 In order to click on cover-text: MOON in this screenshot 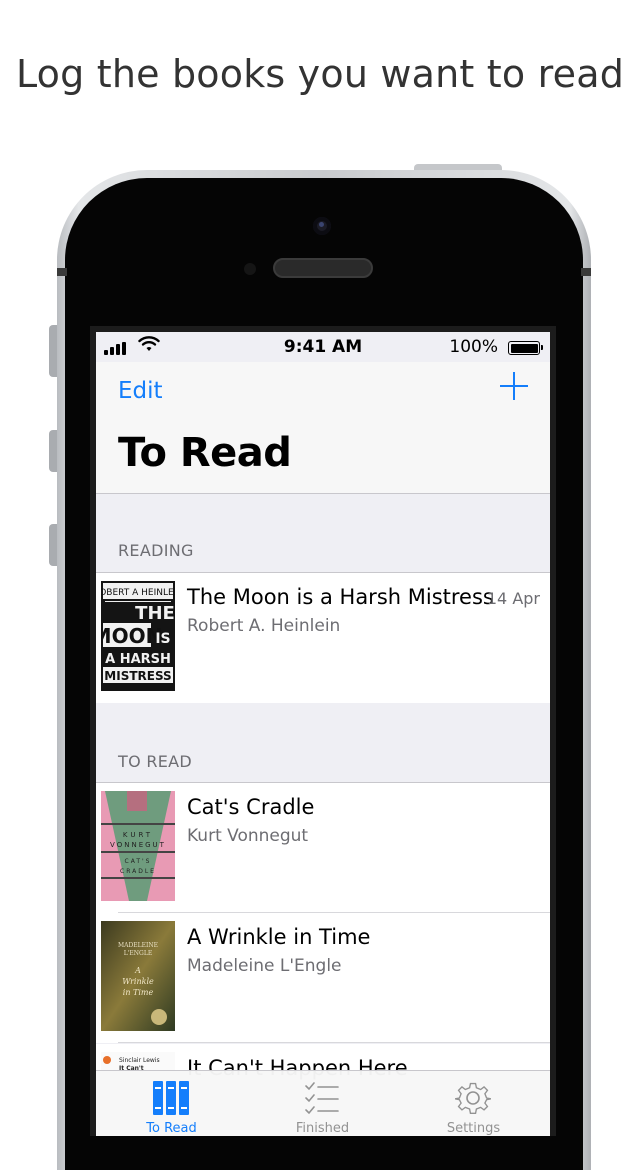, I will do `click(131, 636)`.